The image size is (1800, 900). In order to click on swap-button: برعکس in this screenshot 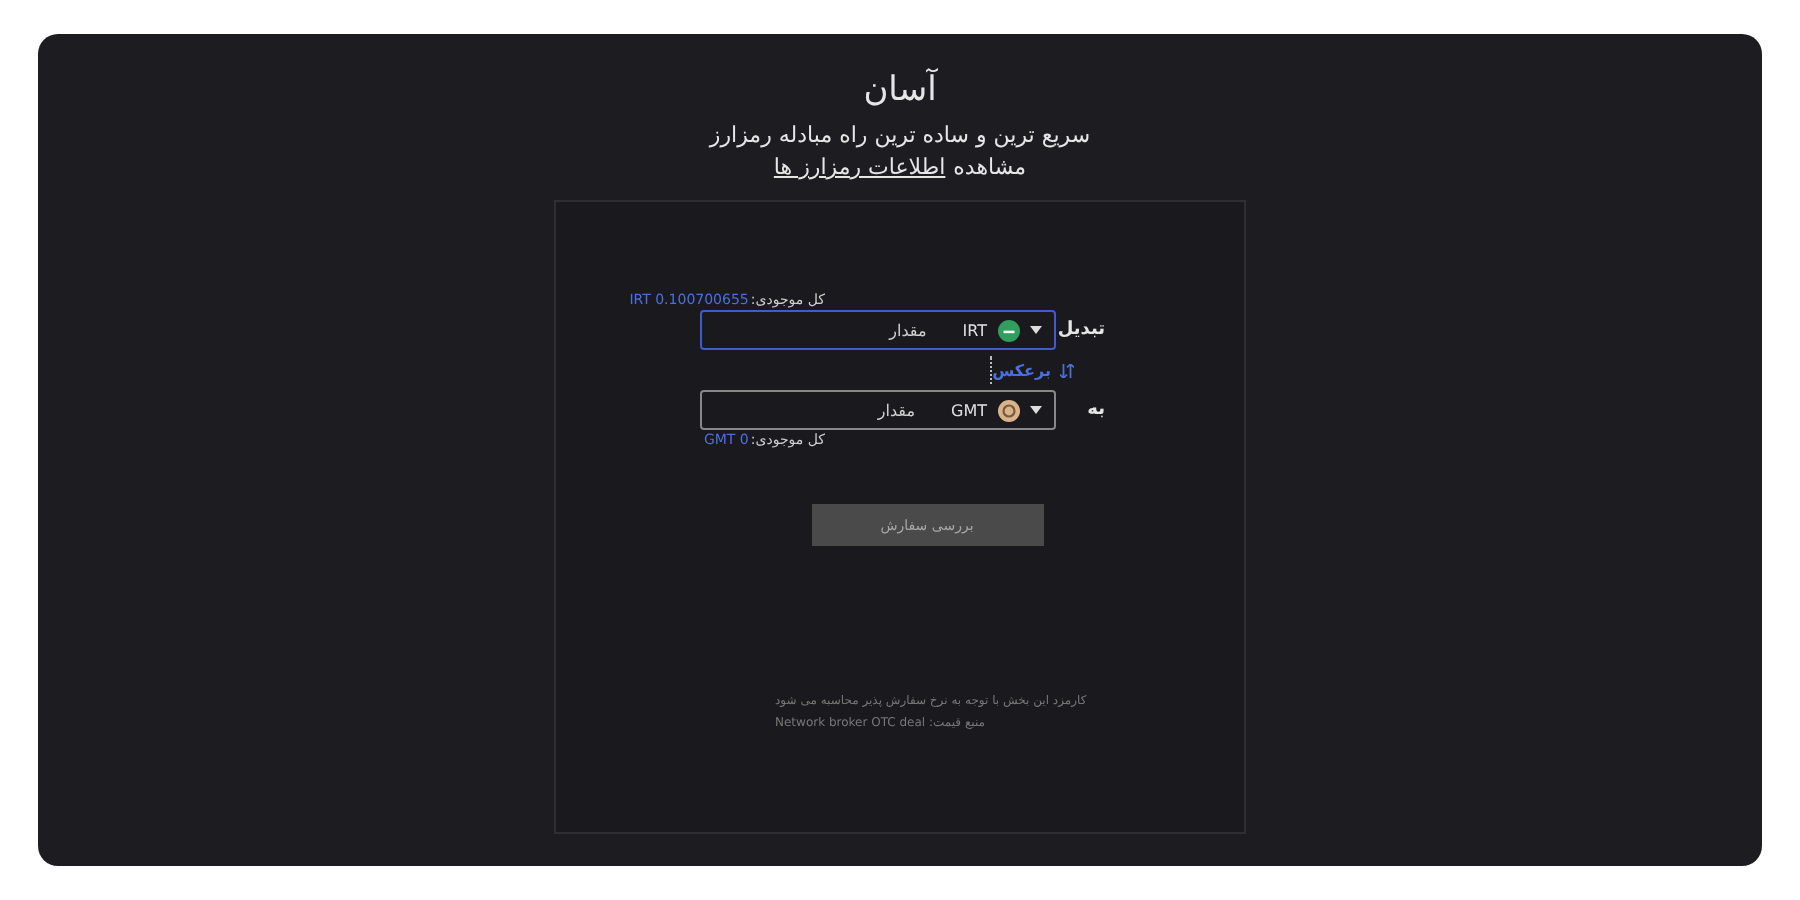, I will do `click(1032, 370)`.